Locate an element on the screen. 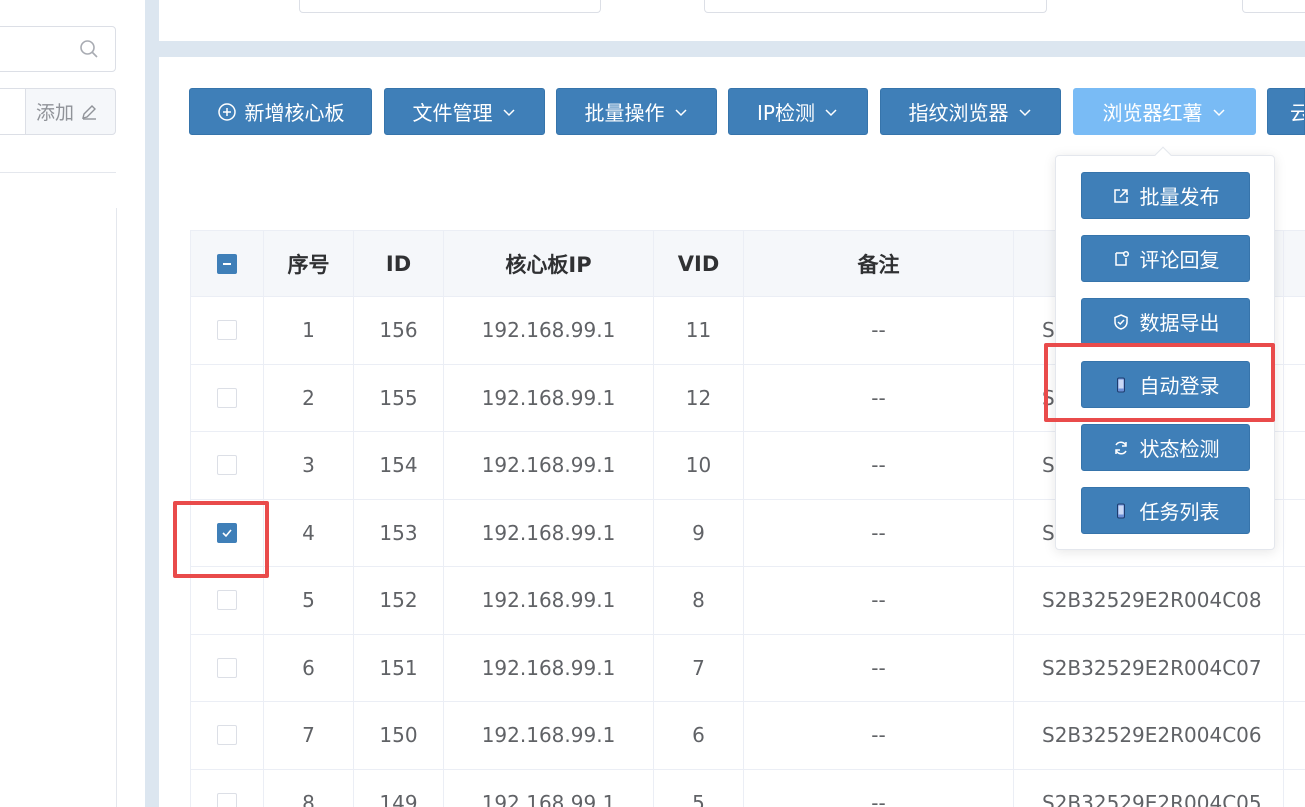  dropdown-item-label: 数据导出 is located at coordinates (1179, 323).